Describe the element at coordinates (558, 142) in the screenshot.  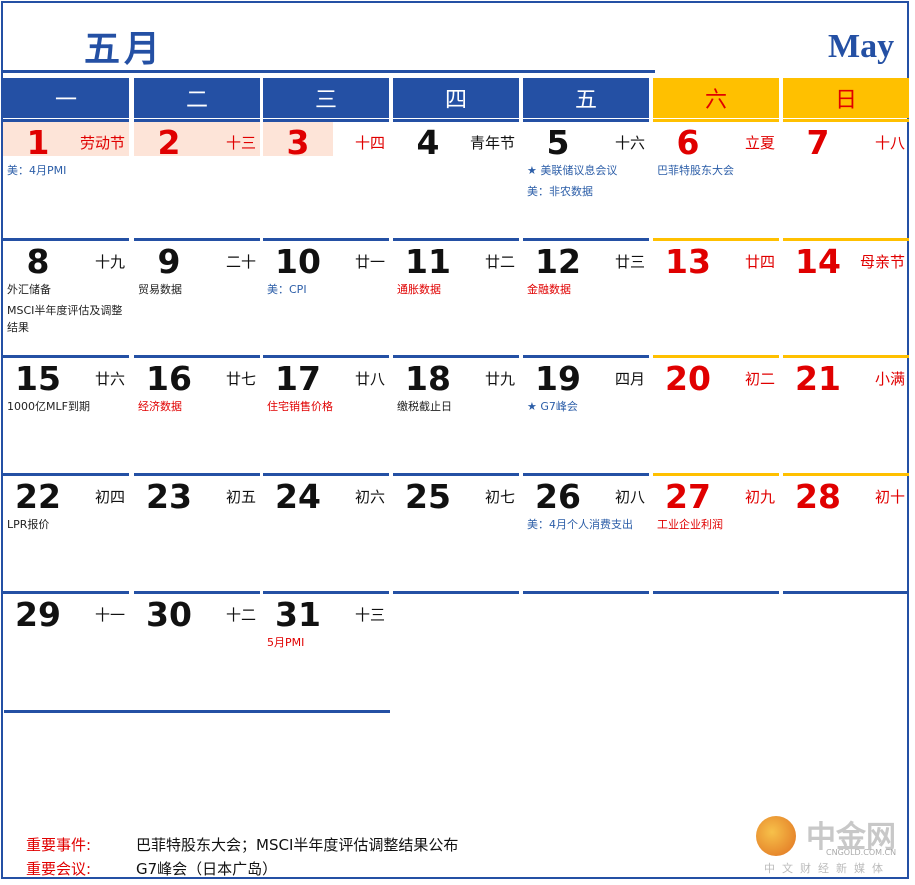
I see `day-number: 5` at that location.